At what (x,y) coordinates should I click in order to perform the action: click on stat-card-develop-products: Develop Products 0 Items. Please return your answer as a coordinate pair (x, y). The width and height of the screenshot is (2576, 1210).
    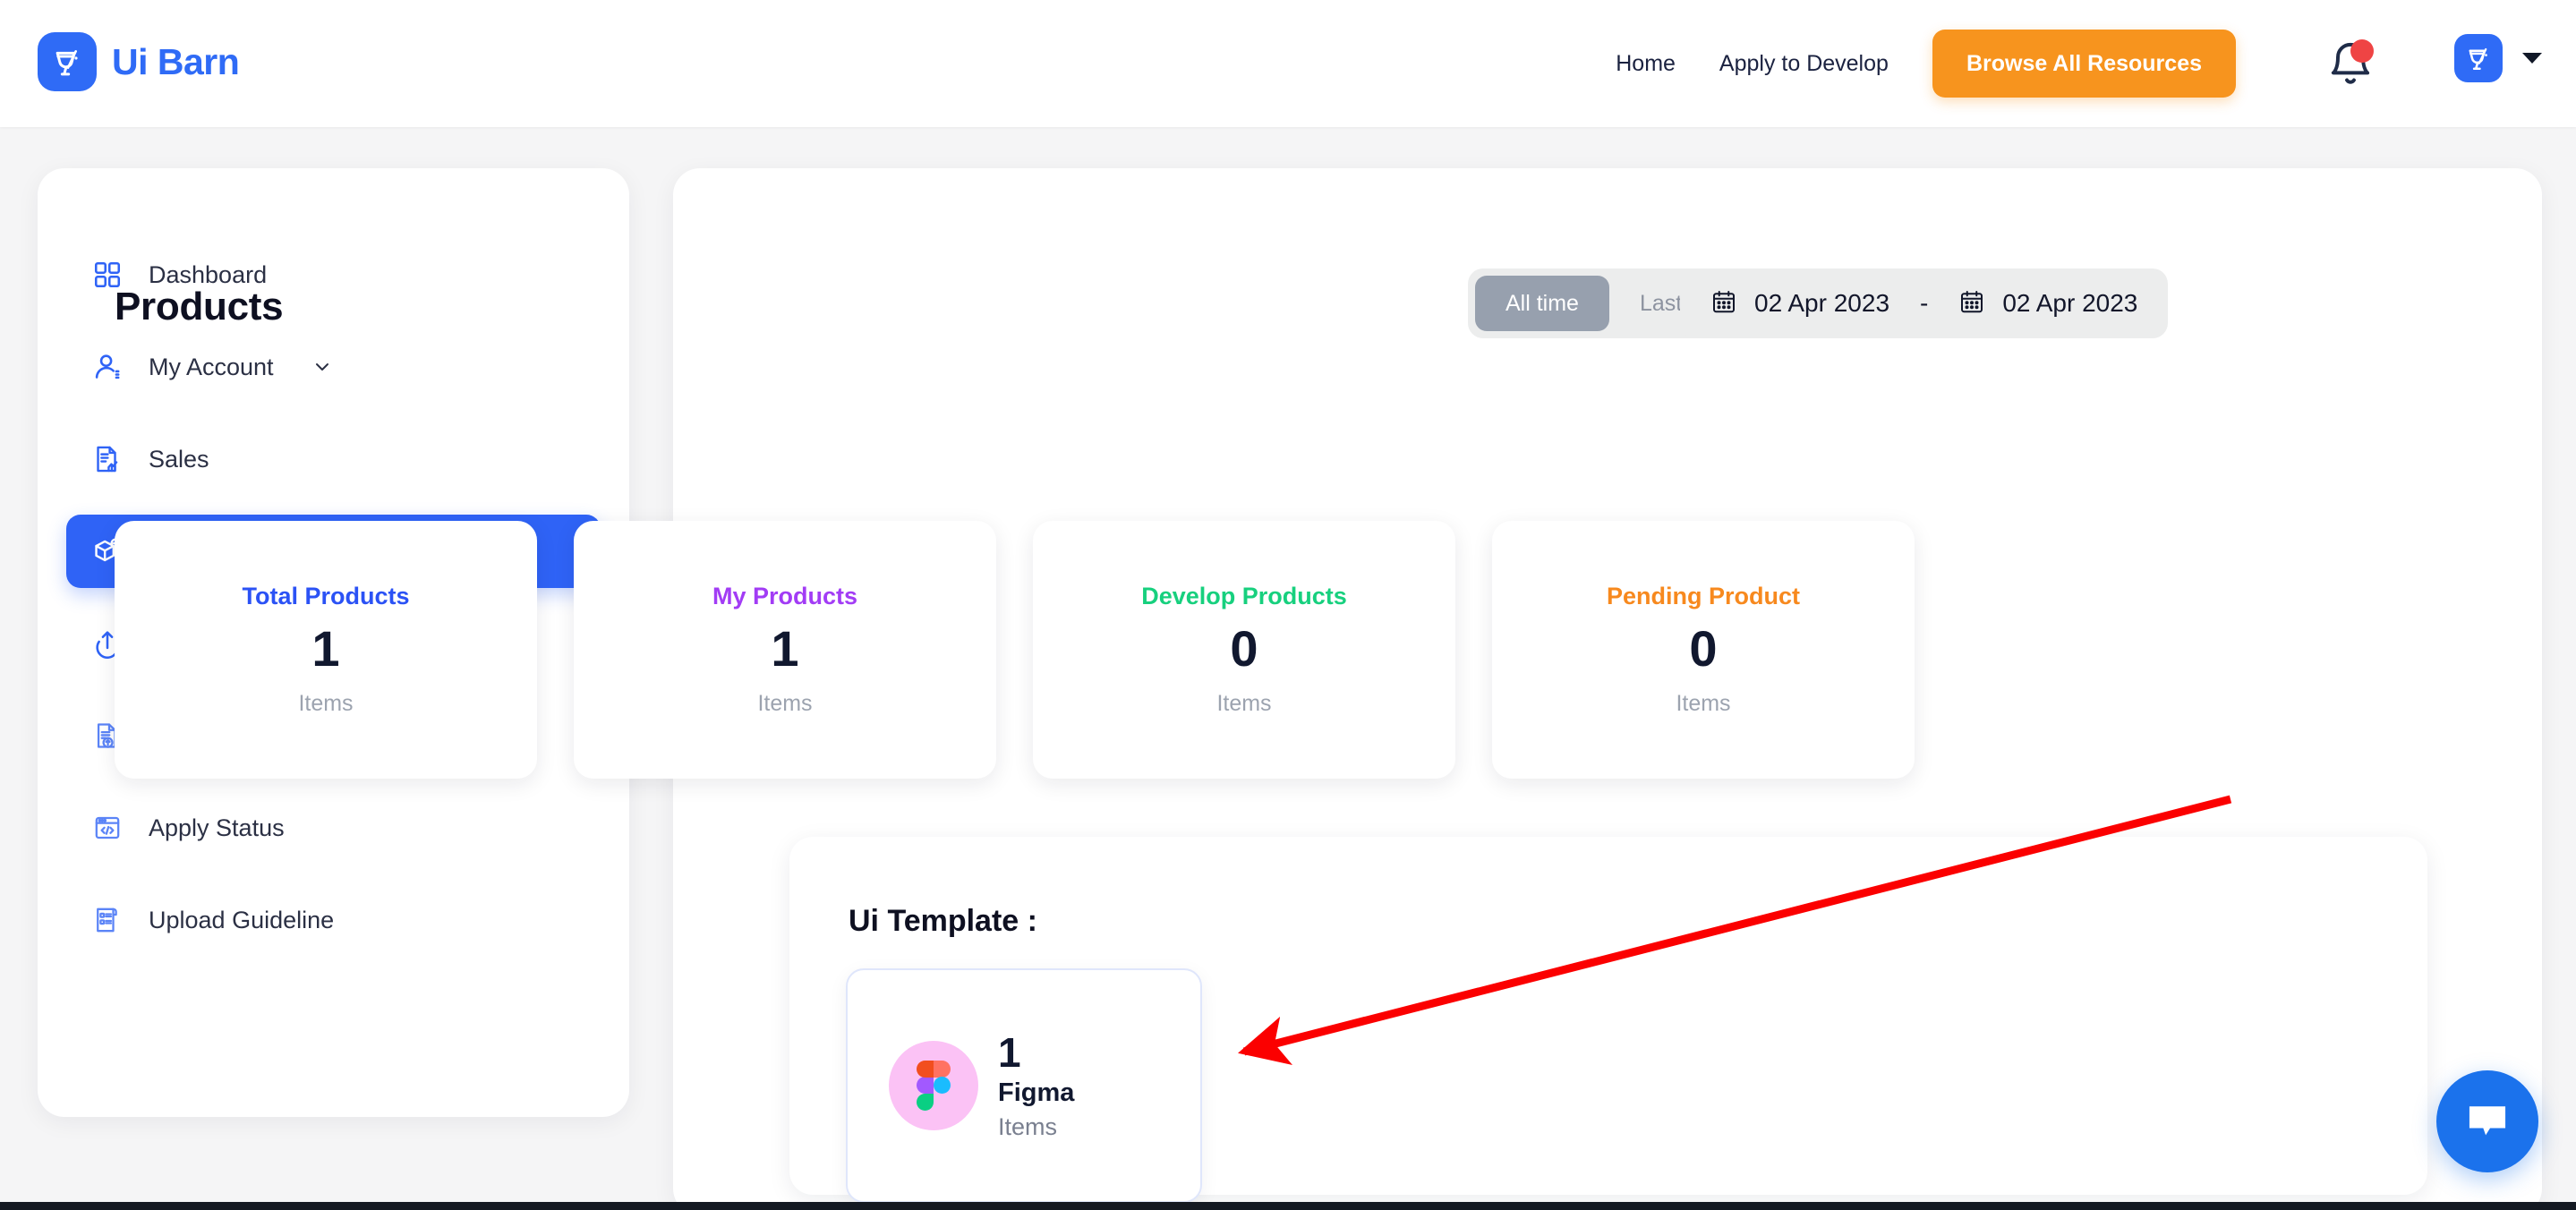
    Looking at the image, I should click on (1244, 650).